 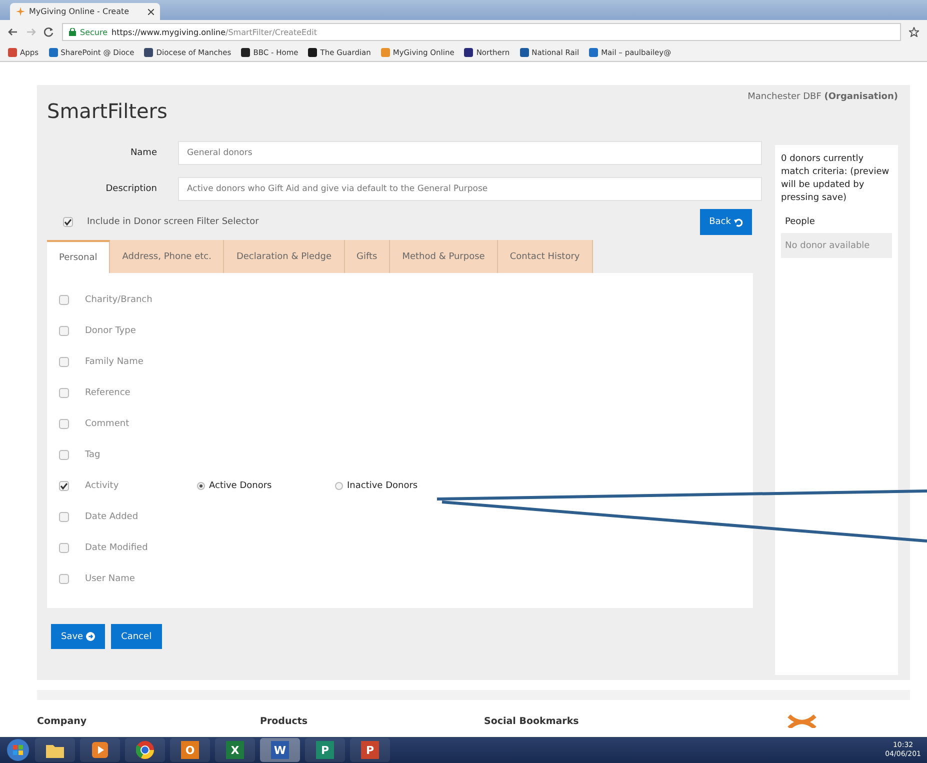 I want to click on browser-tab: MyGiving Online - Create, so click(x=85, y=11).